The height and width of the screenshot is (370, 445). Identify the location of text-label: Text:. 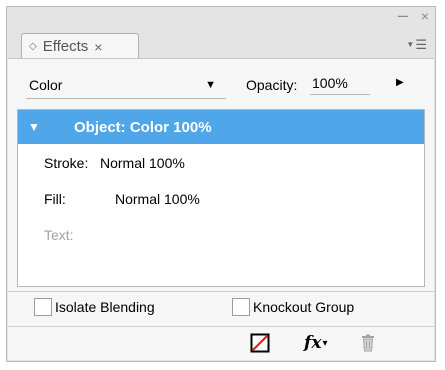
(59, 235).